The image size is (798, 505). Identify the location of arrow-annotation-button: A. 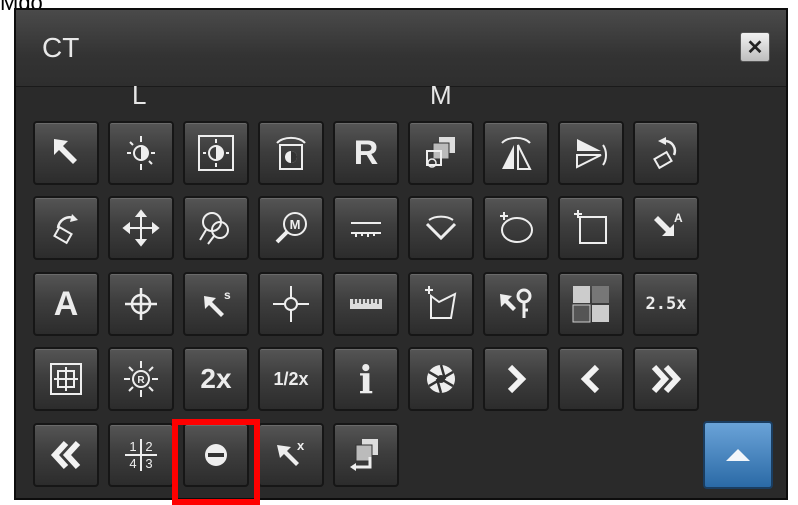
(666, 228).